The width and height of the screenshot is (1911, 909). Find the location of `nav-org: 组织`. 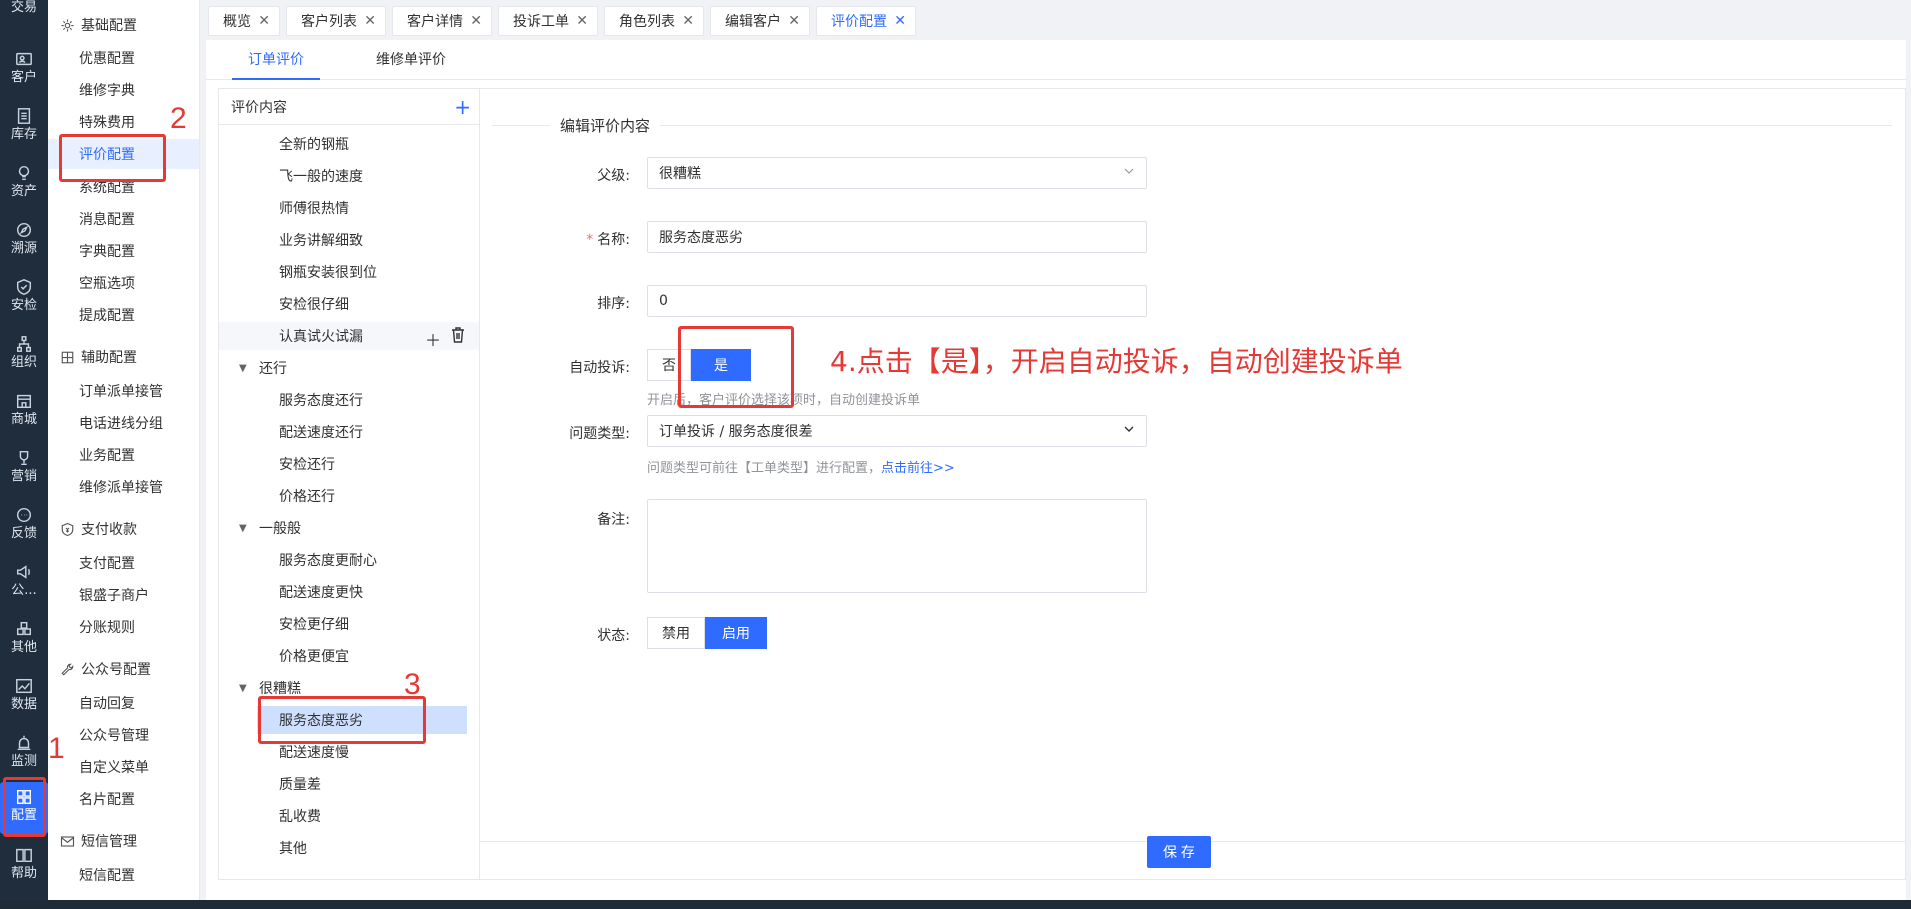

nav-org: 组织 is located at coordinates (24, 355).